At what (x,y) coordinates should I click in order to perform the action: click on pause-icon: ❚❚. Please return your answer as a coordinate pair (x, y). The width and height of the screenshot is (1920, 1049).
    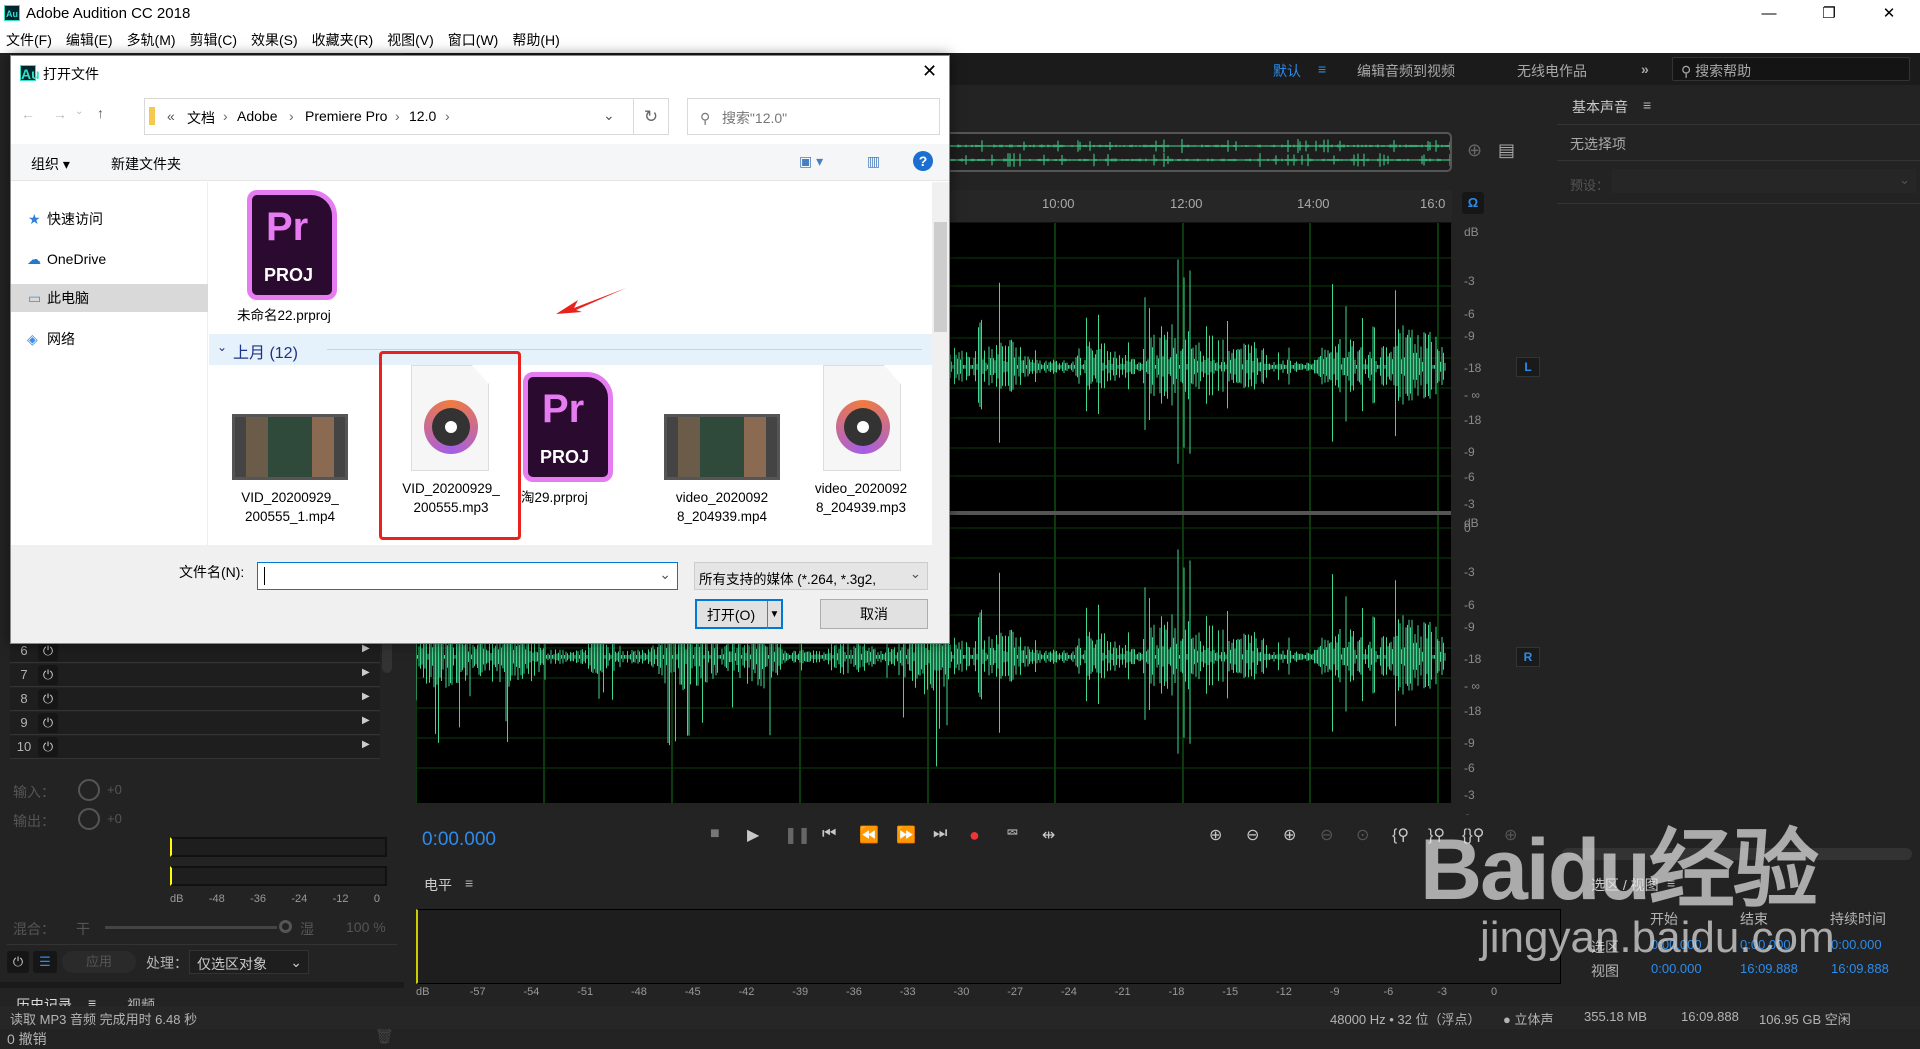
    Looking at the image, I should click on (797, 835).